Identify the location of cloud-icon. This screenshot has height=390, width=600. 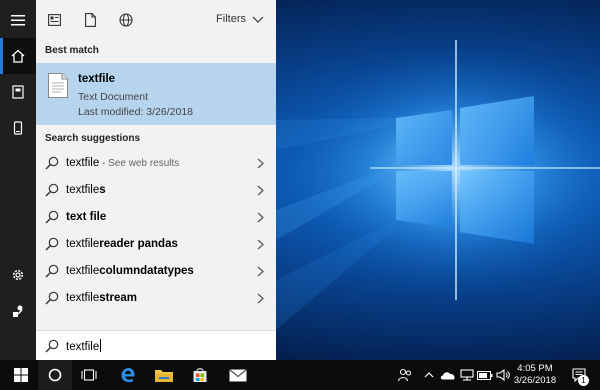
(447, 376).